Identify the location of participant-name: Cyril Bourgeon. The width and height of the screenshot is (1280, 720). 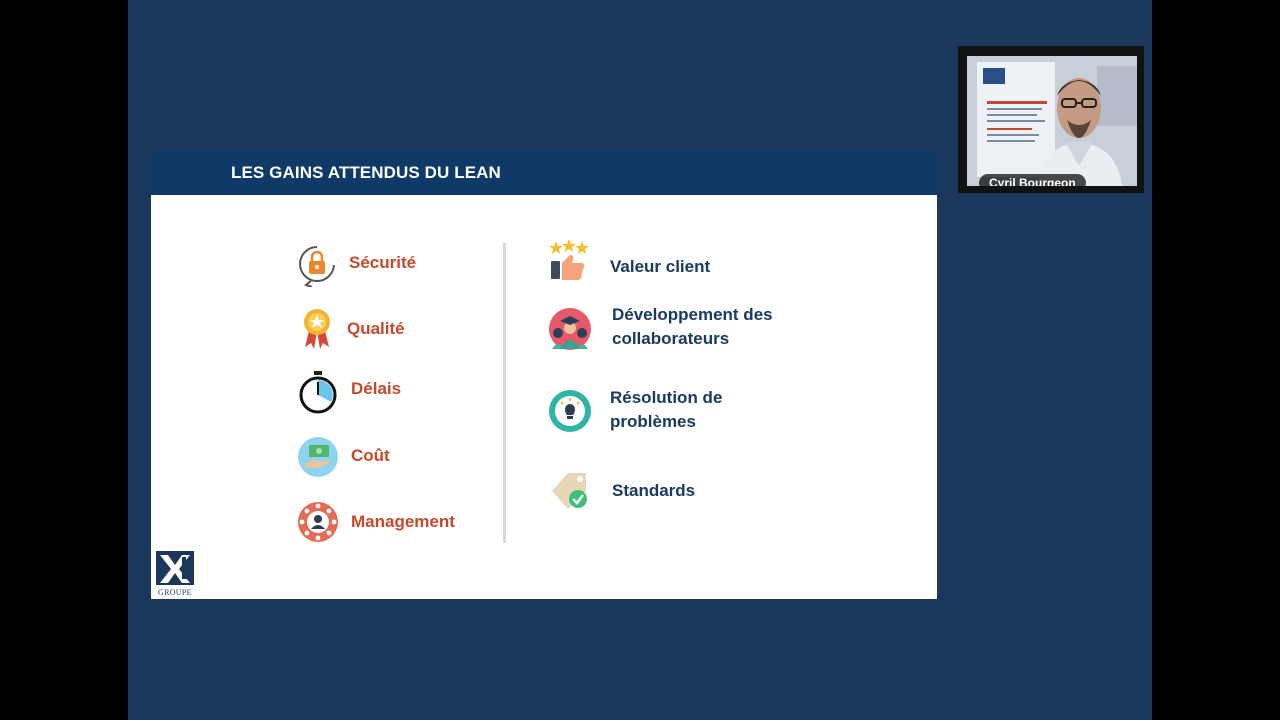
(1032, 180).